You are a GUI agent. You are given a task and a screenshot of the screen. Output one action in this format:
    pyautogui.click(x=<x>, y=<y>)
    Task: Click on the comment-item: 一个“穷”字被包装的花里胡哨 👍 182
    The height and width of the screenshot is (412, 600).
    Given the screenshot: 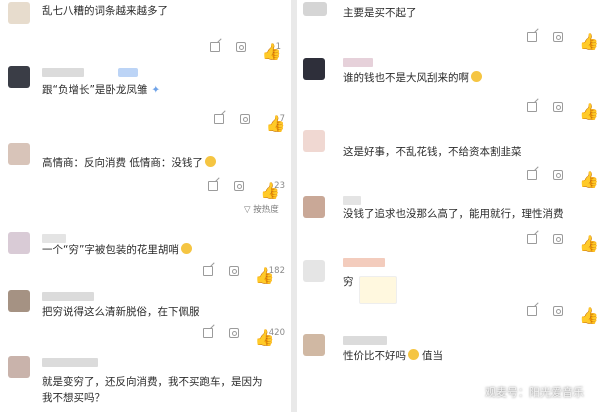 What is the action you would take?
    pyautogui.click(x=145, y=256)
    